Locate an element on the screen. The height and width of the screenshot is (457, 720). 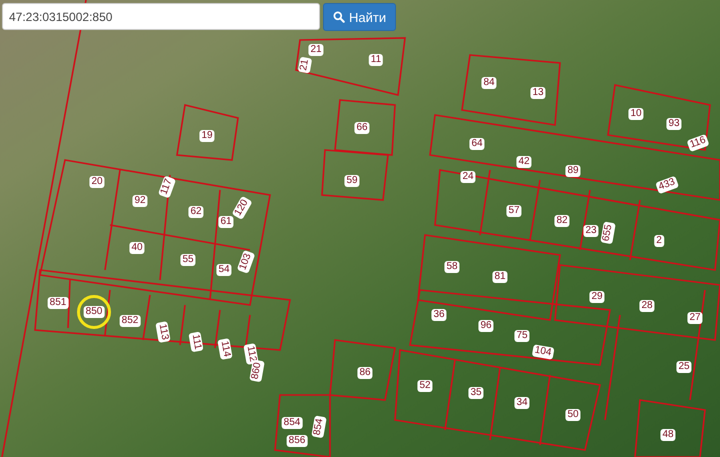
parcel-number: 27 is located at coordinates (695, 318).